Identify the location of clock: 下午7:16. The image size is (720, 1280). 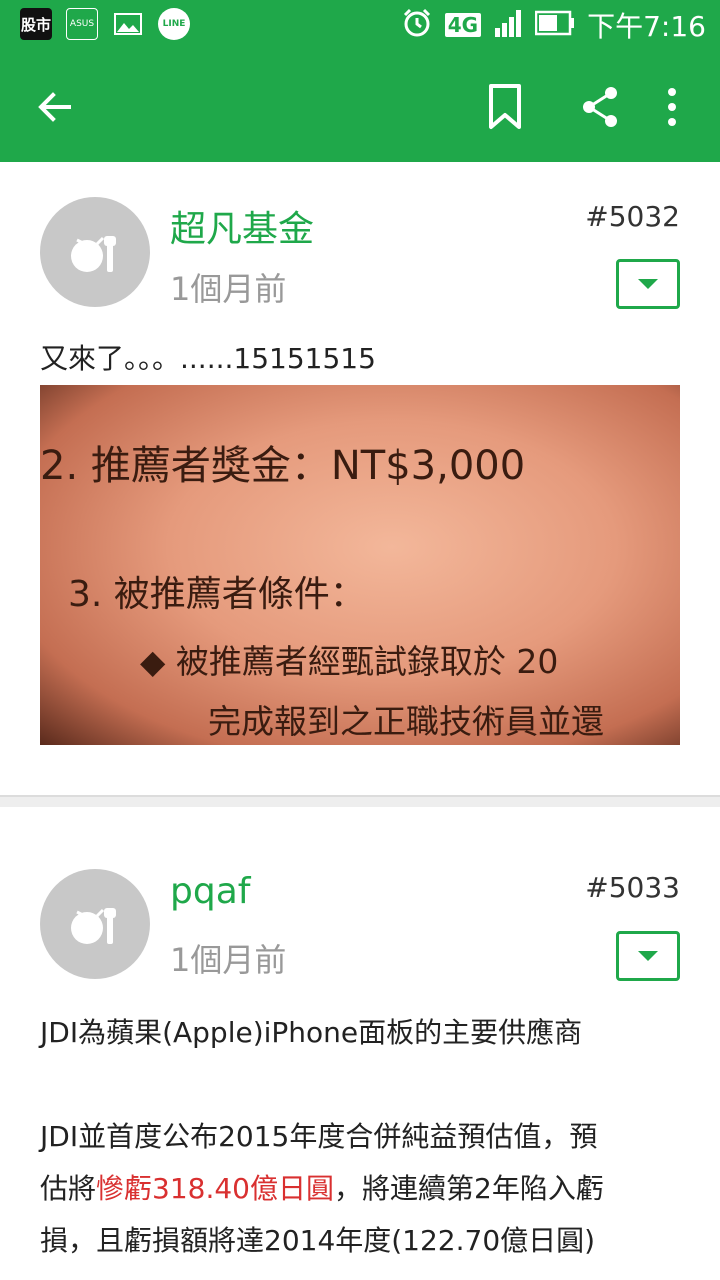
(646, 26).